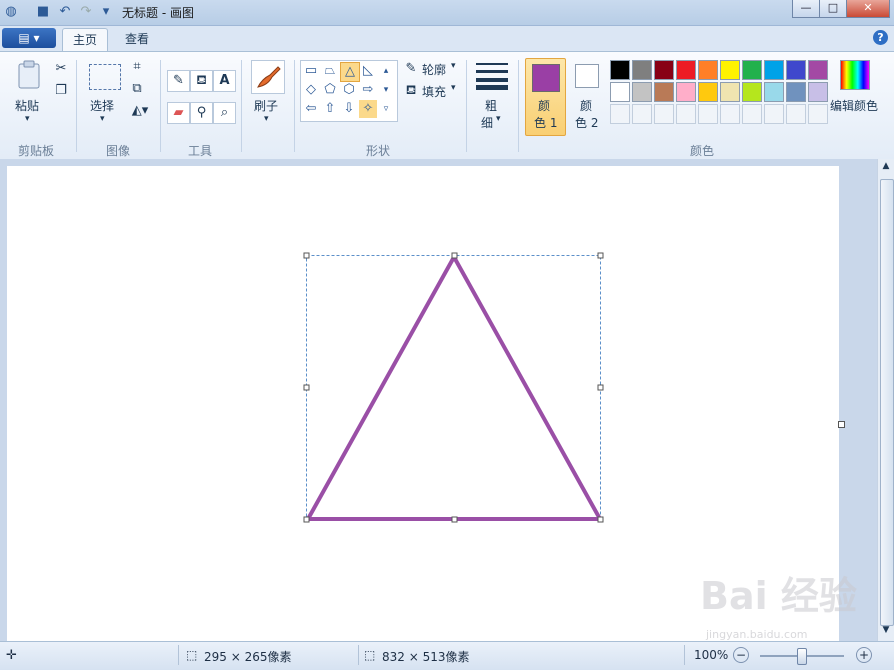  What do you see at coordinates (453, 88) in the screenshot?
I see `fill-dropdown-arrow-icon: ▾` at bounding box center [453, 88].